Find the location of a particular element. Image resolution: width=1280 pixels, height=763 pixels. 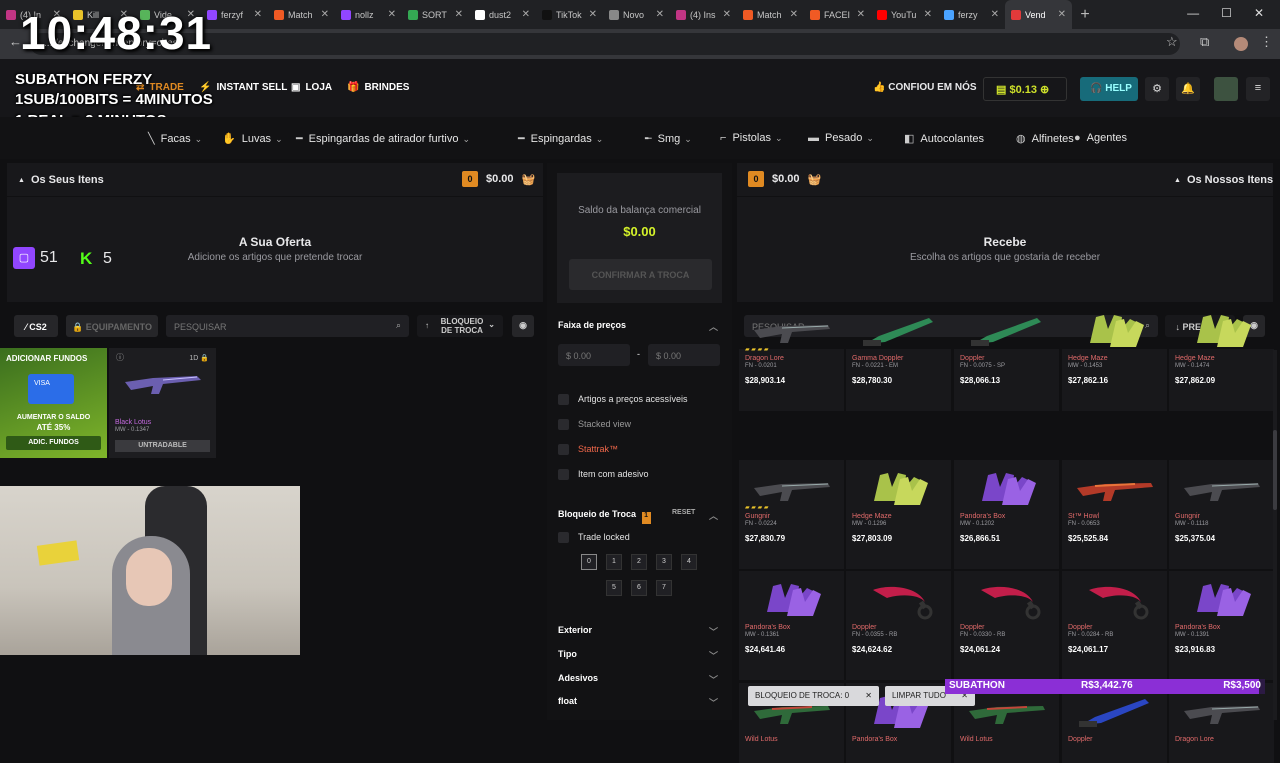

nav-loja: ▣ LOJA is located at coordinates (311, 87).